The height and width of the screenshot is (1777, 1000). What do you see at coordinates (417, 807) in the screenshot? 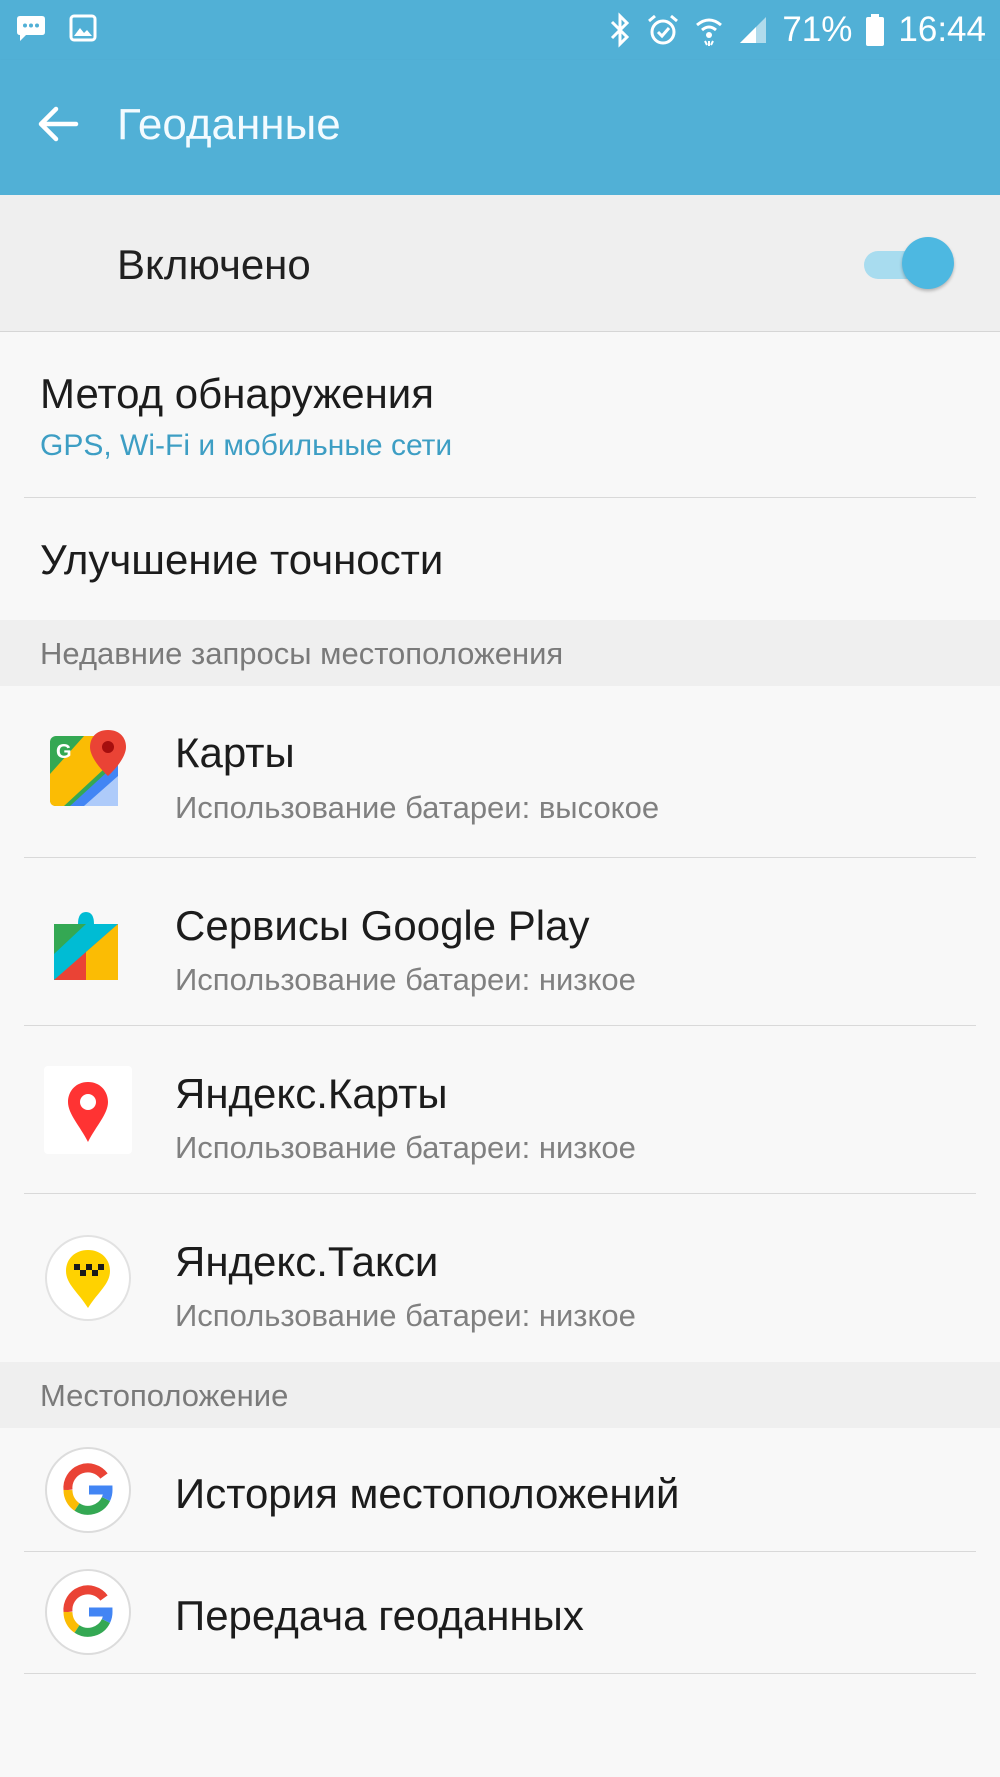
I see `app-battery-usage: Использование батареи: высокое` at bounding box center [417, 807].